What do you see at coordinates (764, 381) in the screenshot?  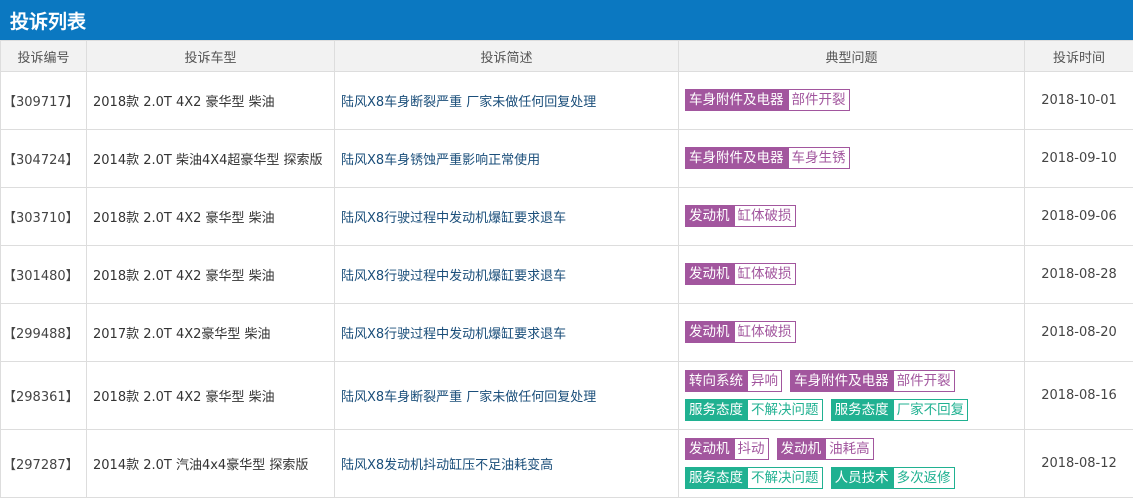 I see `issue-detail: 异响` at bounding box center [764, 381].